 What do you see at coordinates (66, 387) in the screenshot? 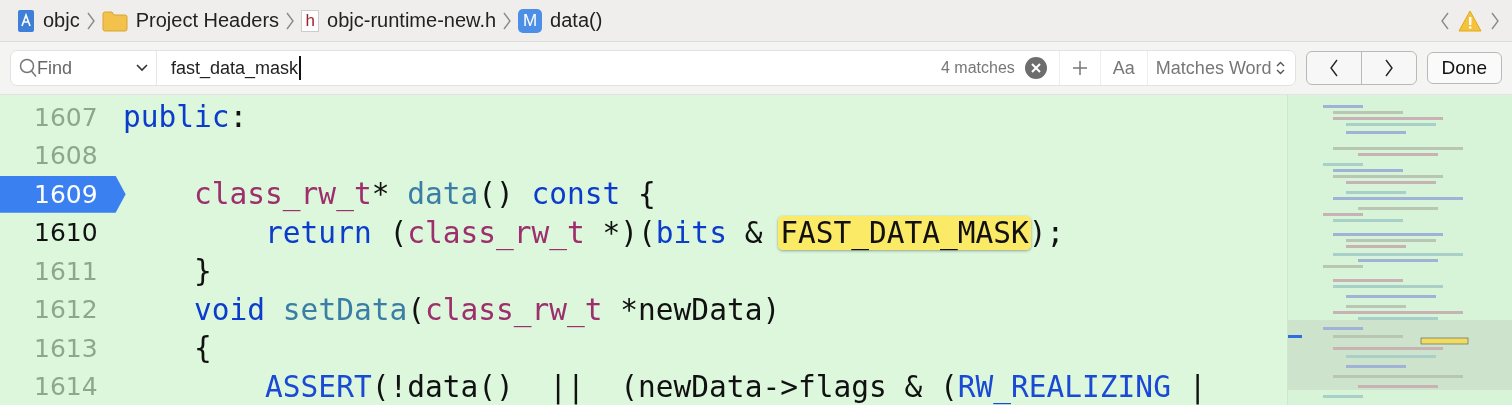
I see `line-number: 1614` at bounding box center [66, 387].